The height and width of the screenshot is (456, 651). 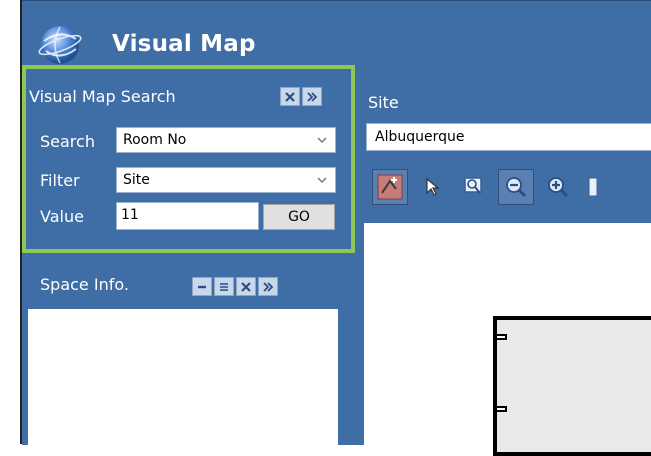 I want to click on zoom-out-icon, so click(x=516, y=187).